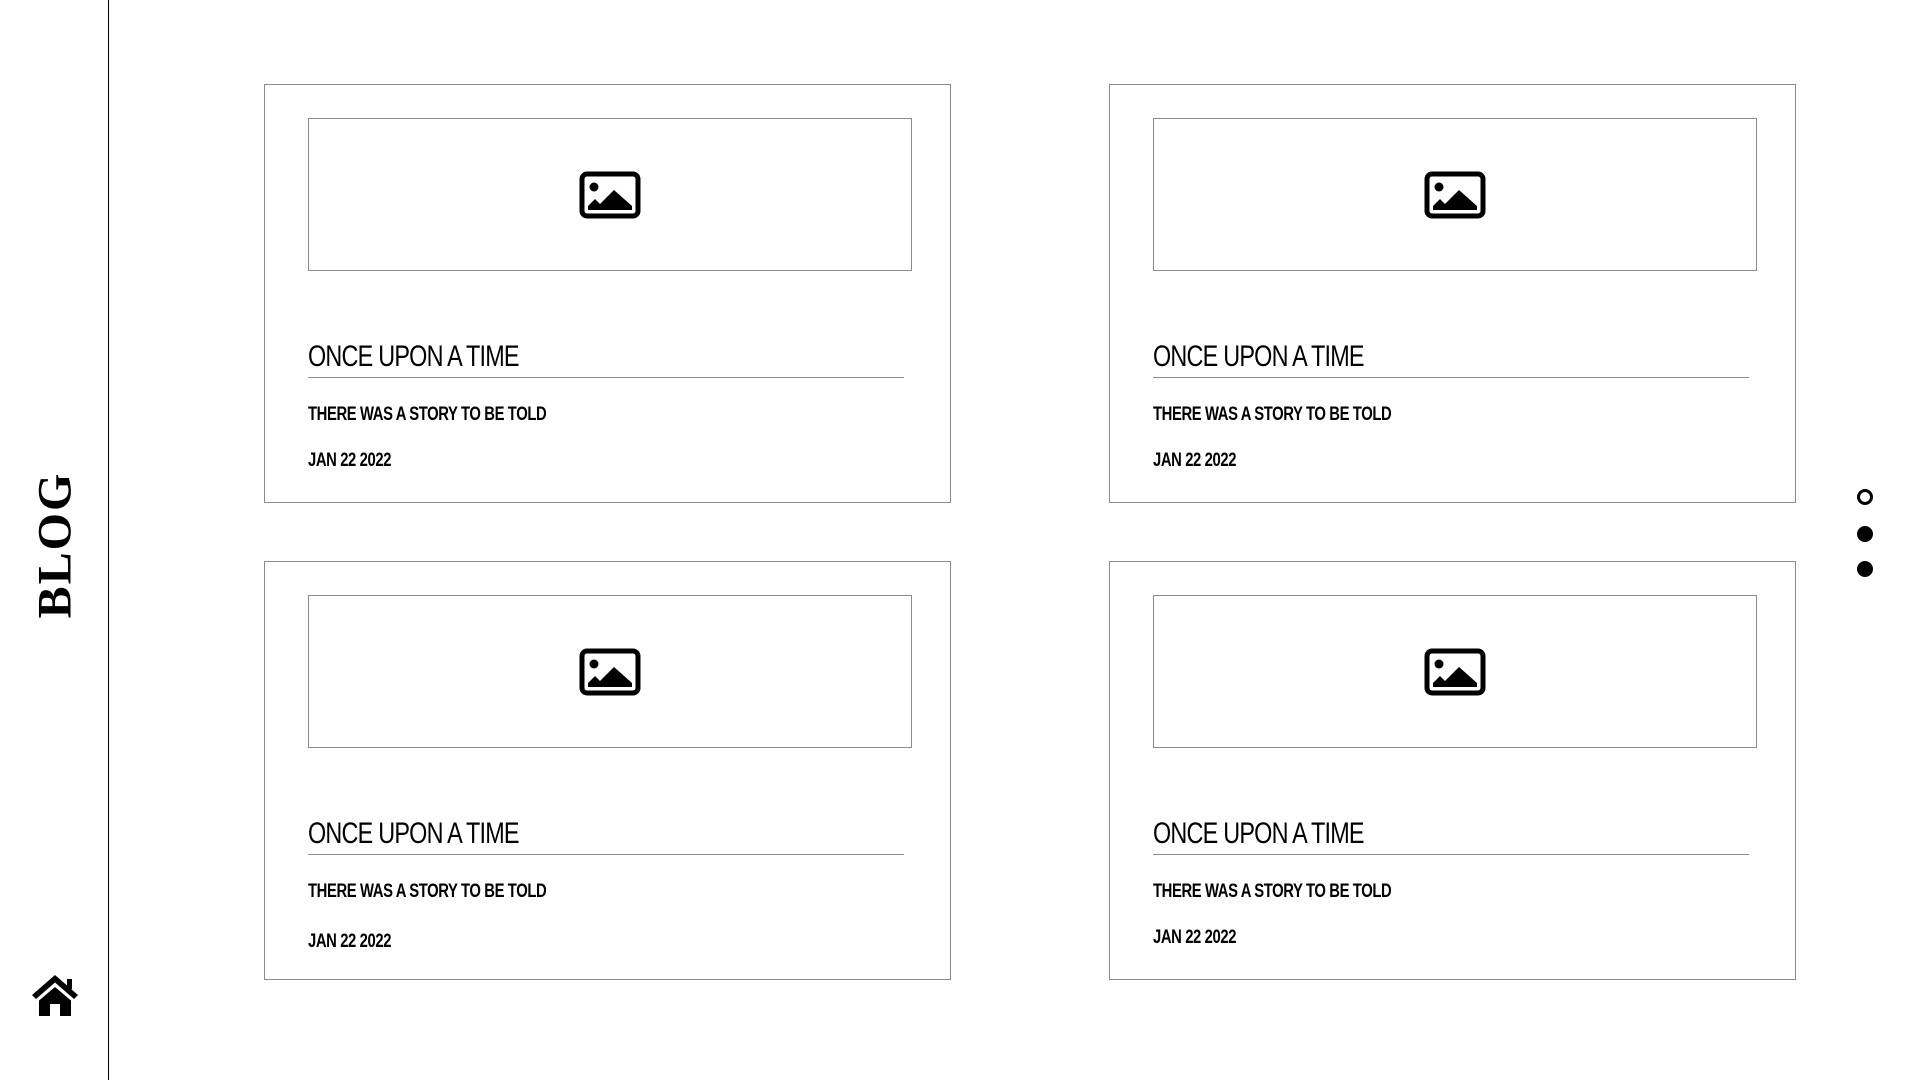 The image size is (1920, 1080). I want to click on sidebar: BLOG, so click(54, 540).